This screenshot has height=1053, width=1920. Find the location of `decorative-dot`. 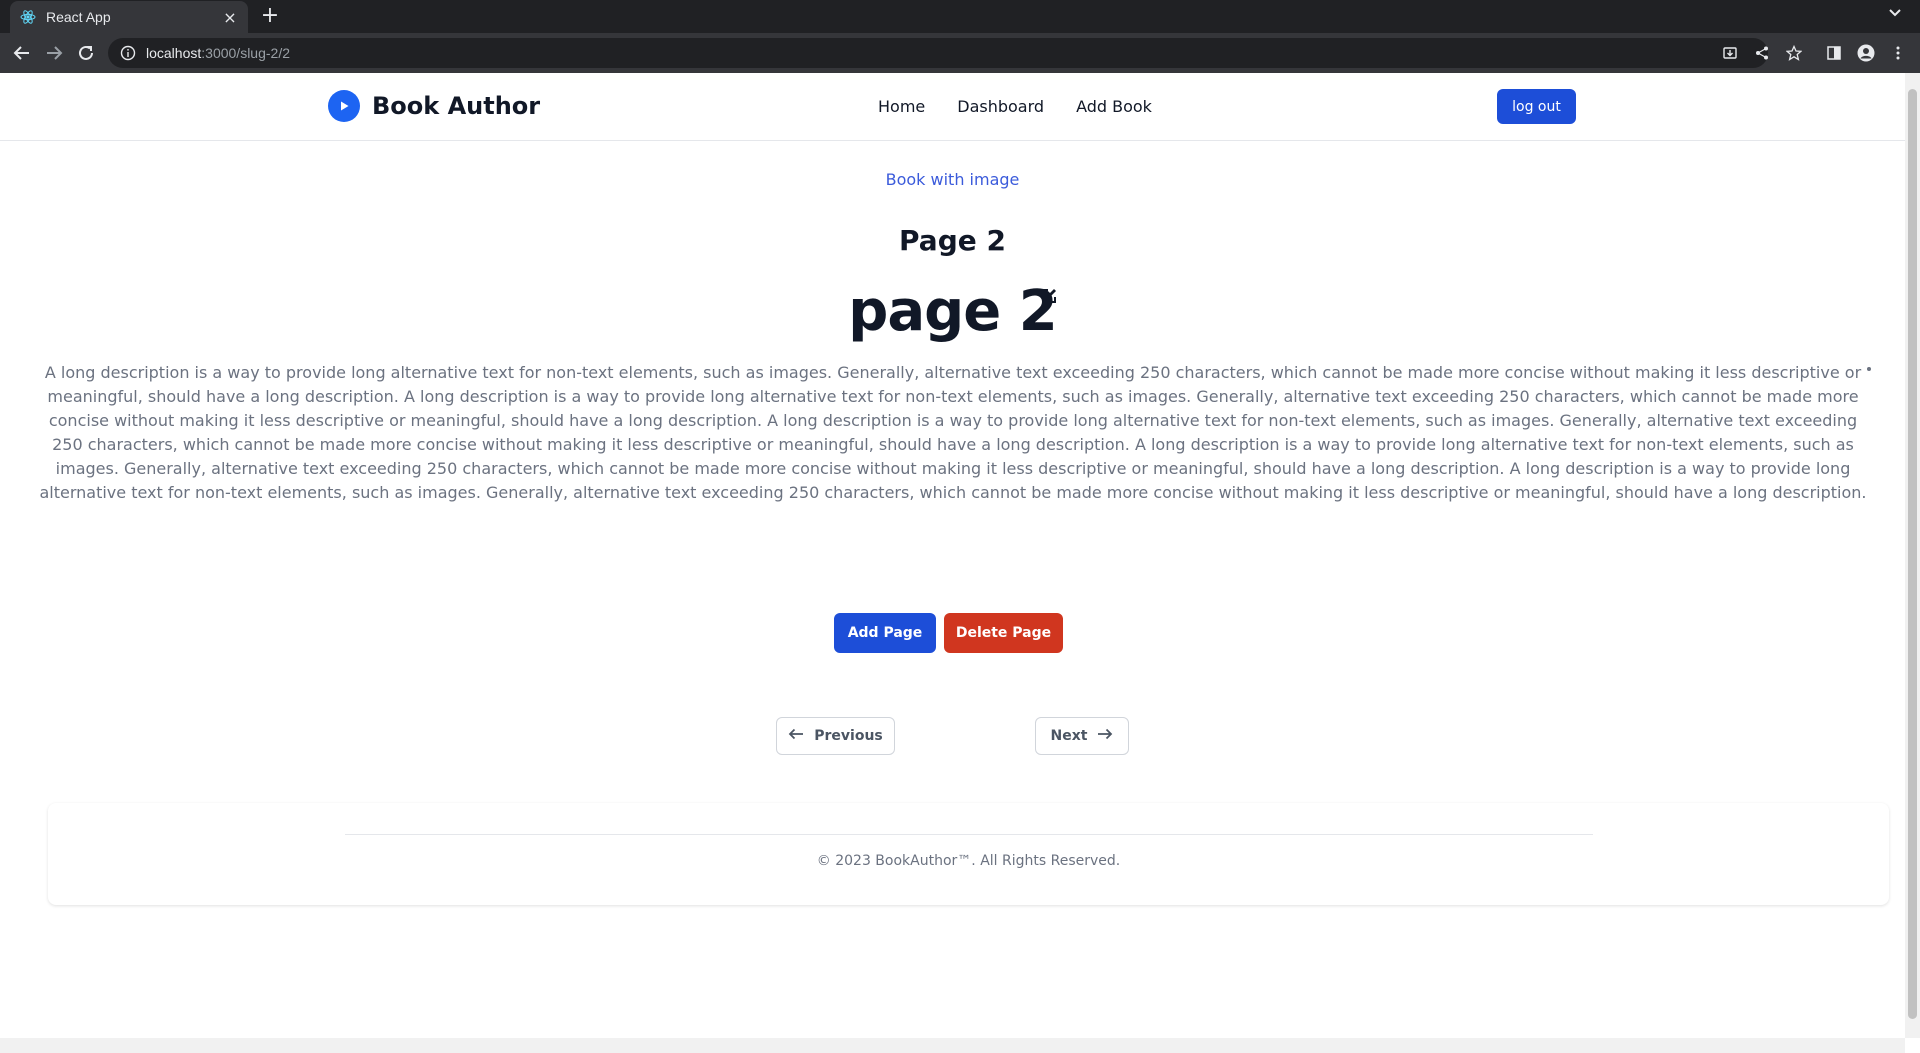

decorative-dot is located at coordinates (1869, 369).